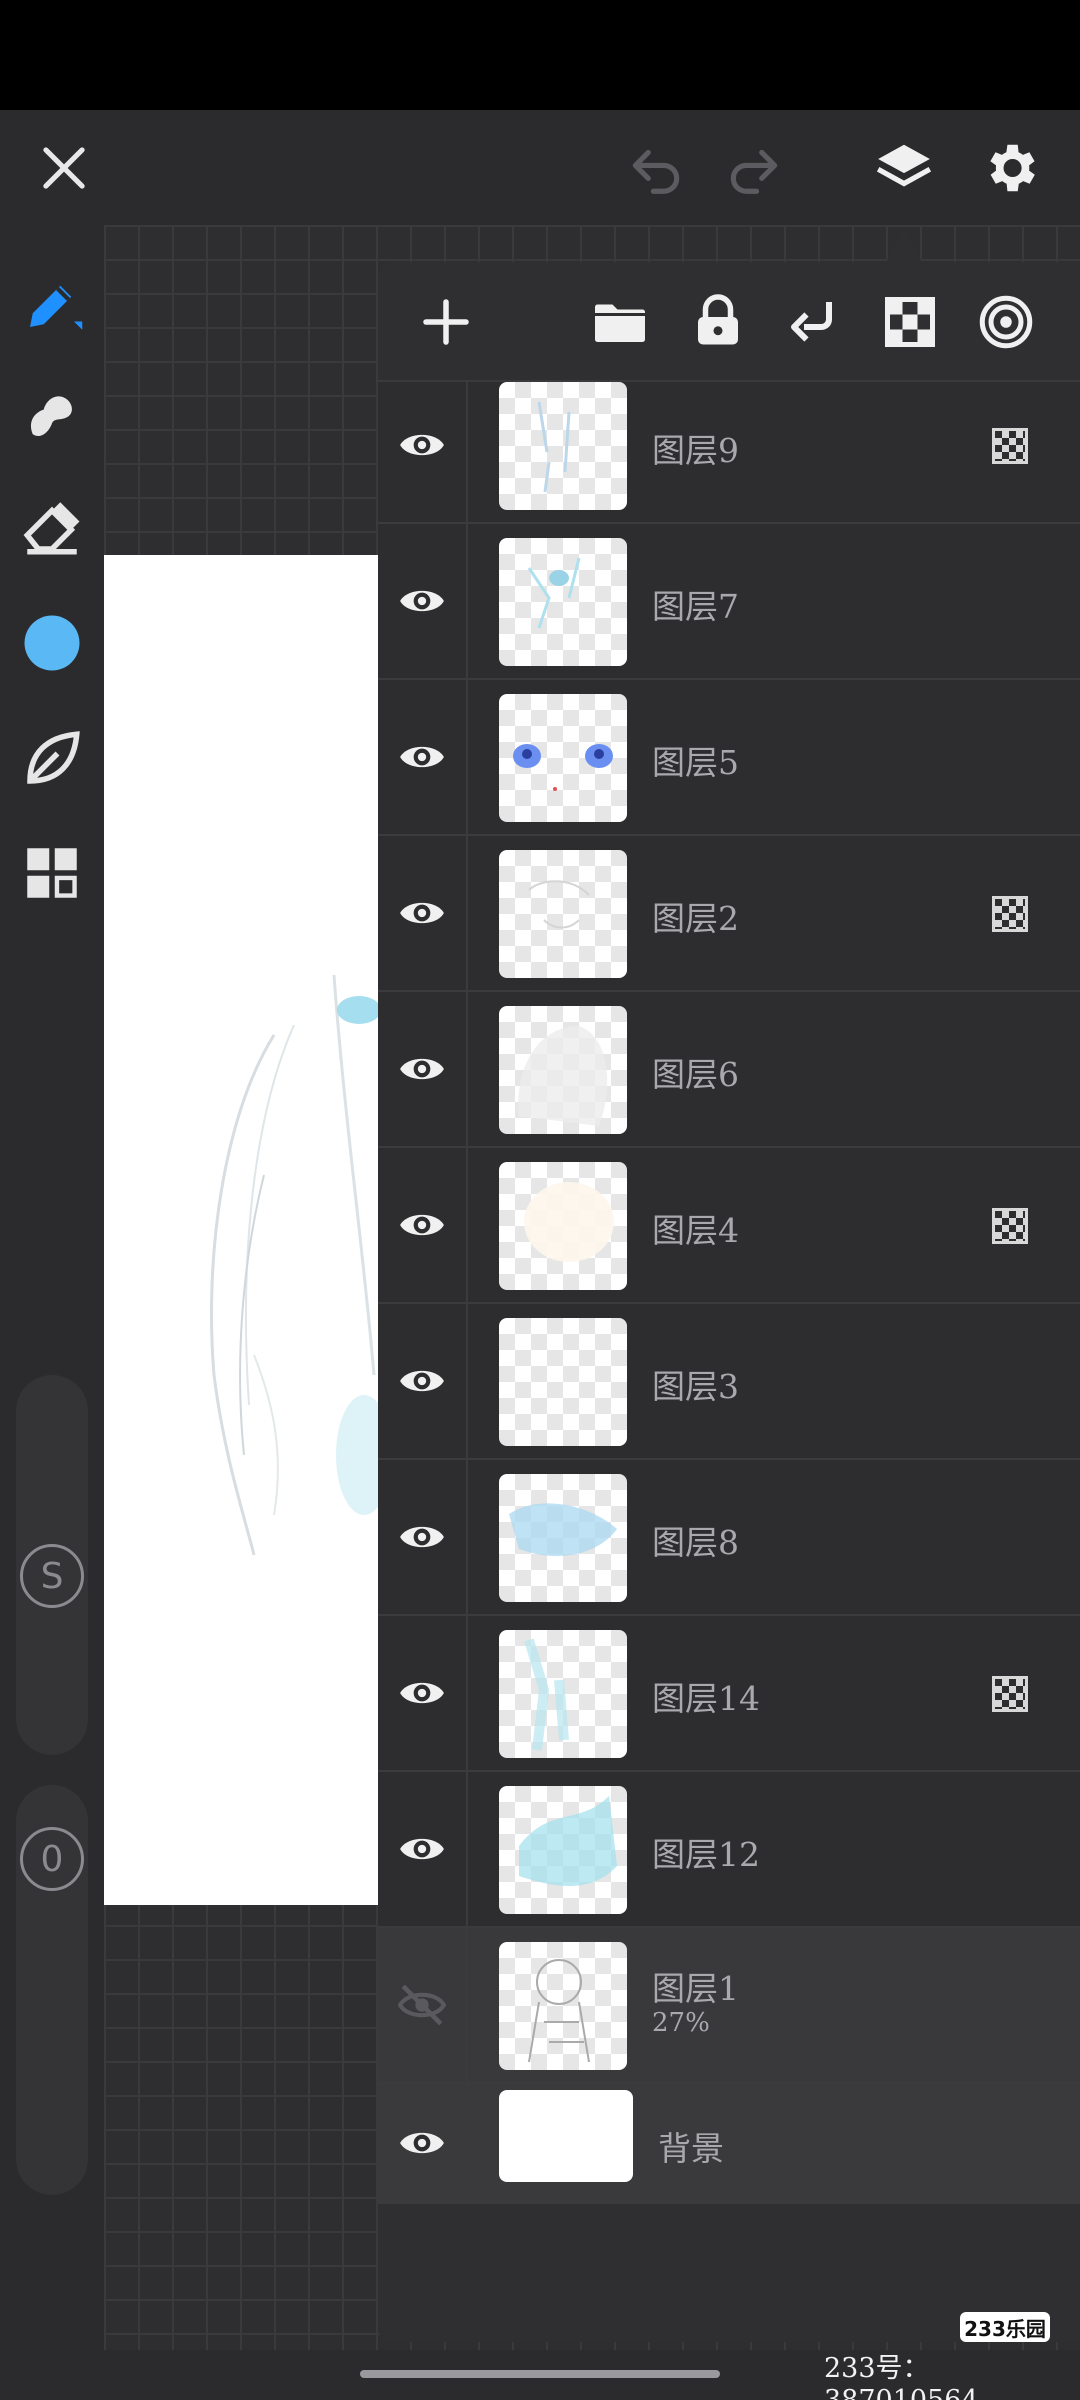  What do you see at coordinates (695, 762) in the screenshot?
I see `layer-name: 图层5` at bounding box center [695, 762].